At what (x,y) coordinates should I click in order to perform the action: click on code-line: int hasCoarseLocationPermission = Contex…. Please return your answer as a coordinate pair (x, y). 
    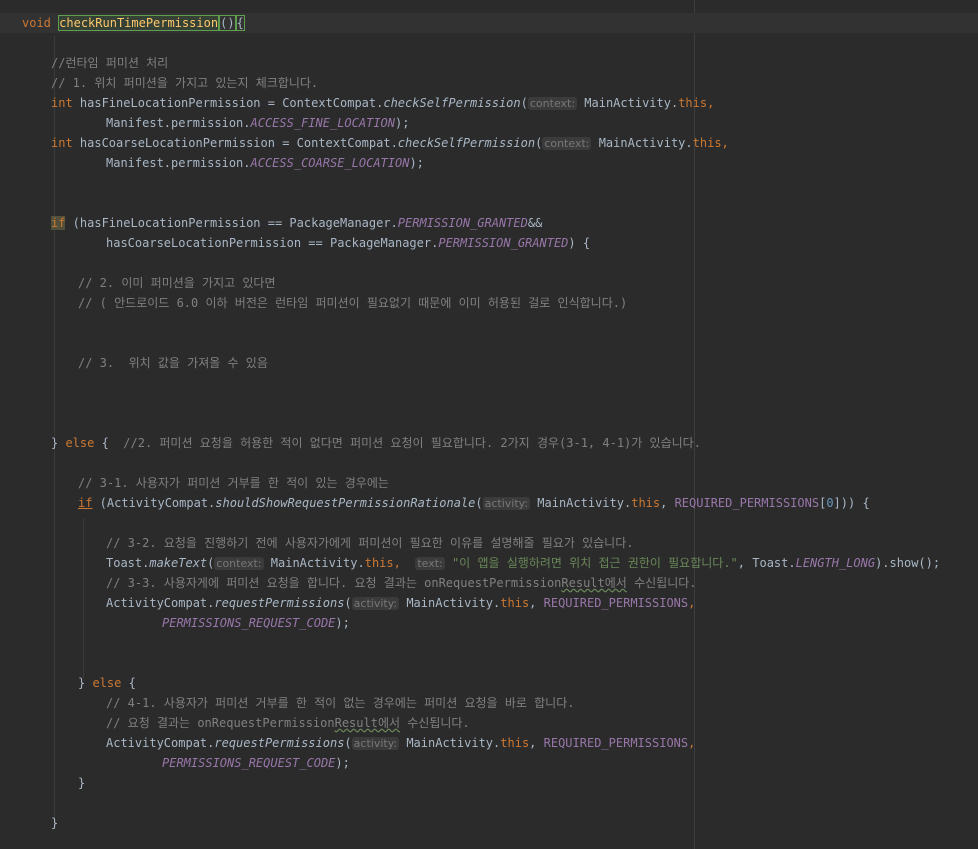
    Looking at the image, I should click on (390, 143).